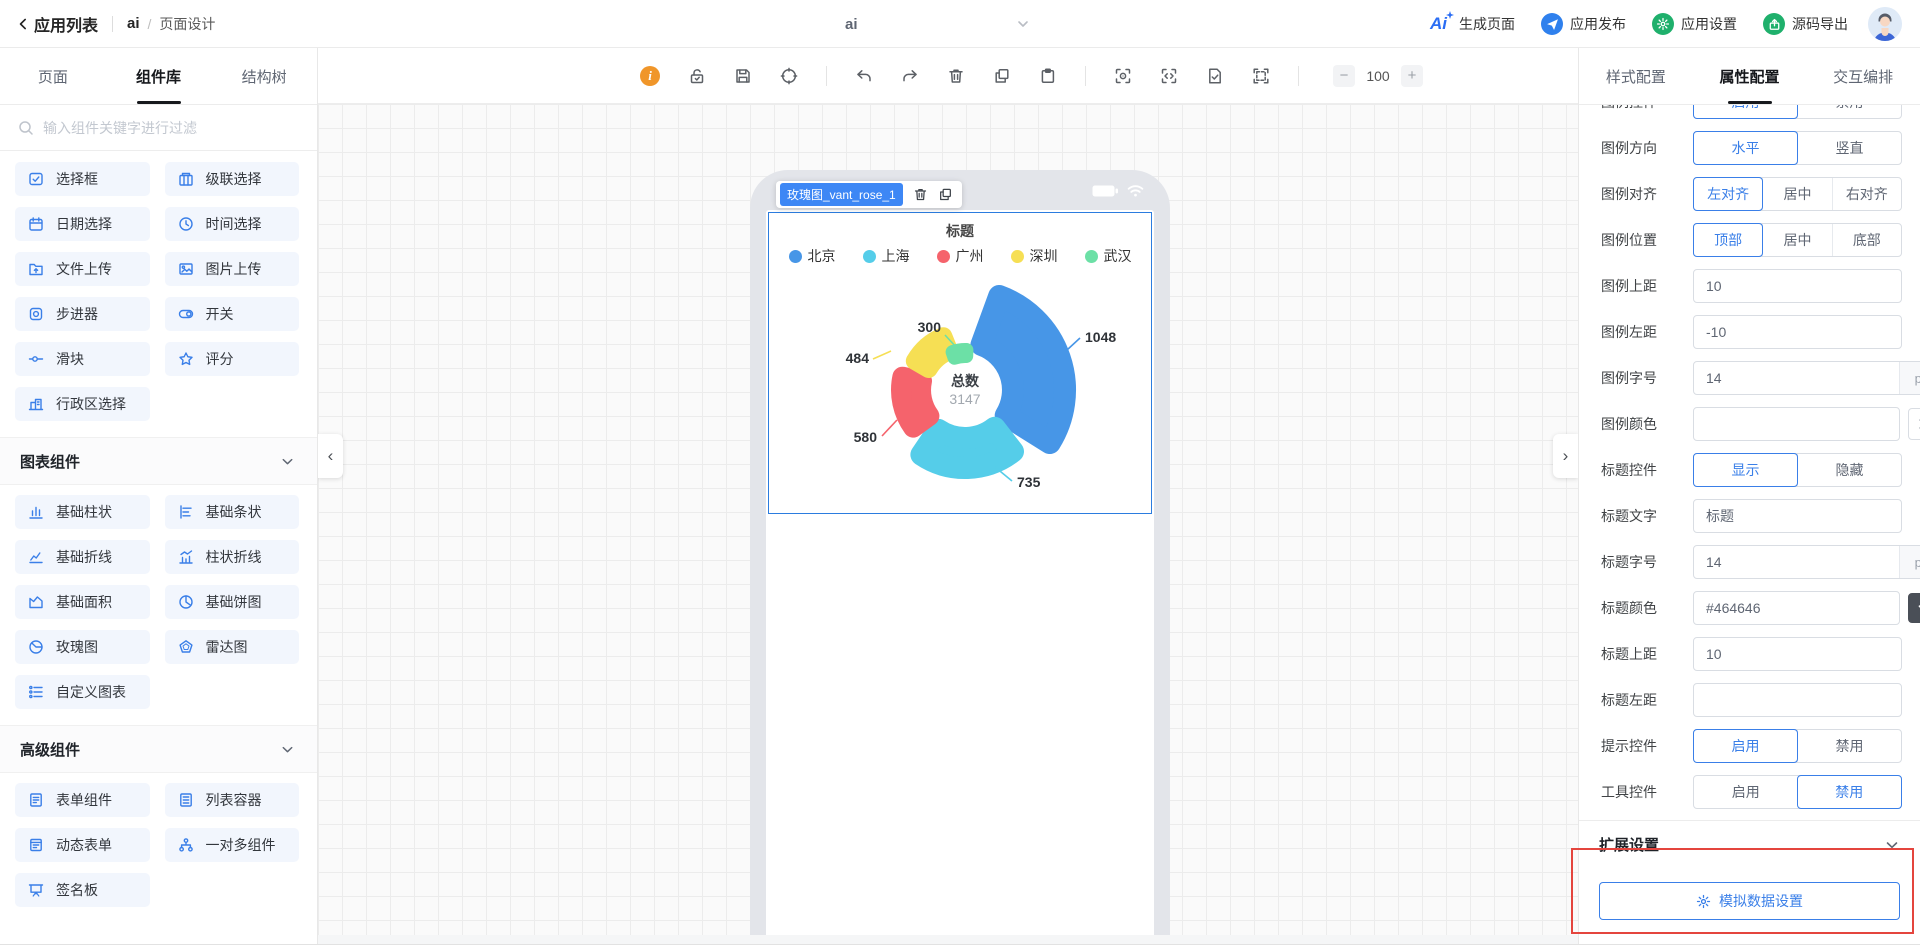 The height and width of the screenshot is (945, 1920). I want to click on option-隐藏: 隐藏, so click(1849, 470).